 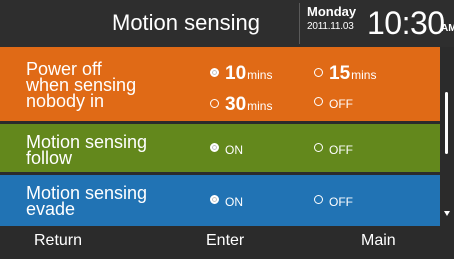 I want to click on footer-bar: Return Enter Main, so click(x=227, y=242).